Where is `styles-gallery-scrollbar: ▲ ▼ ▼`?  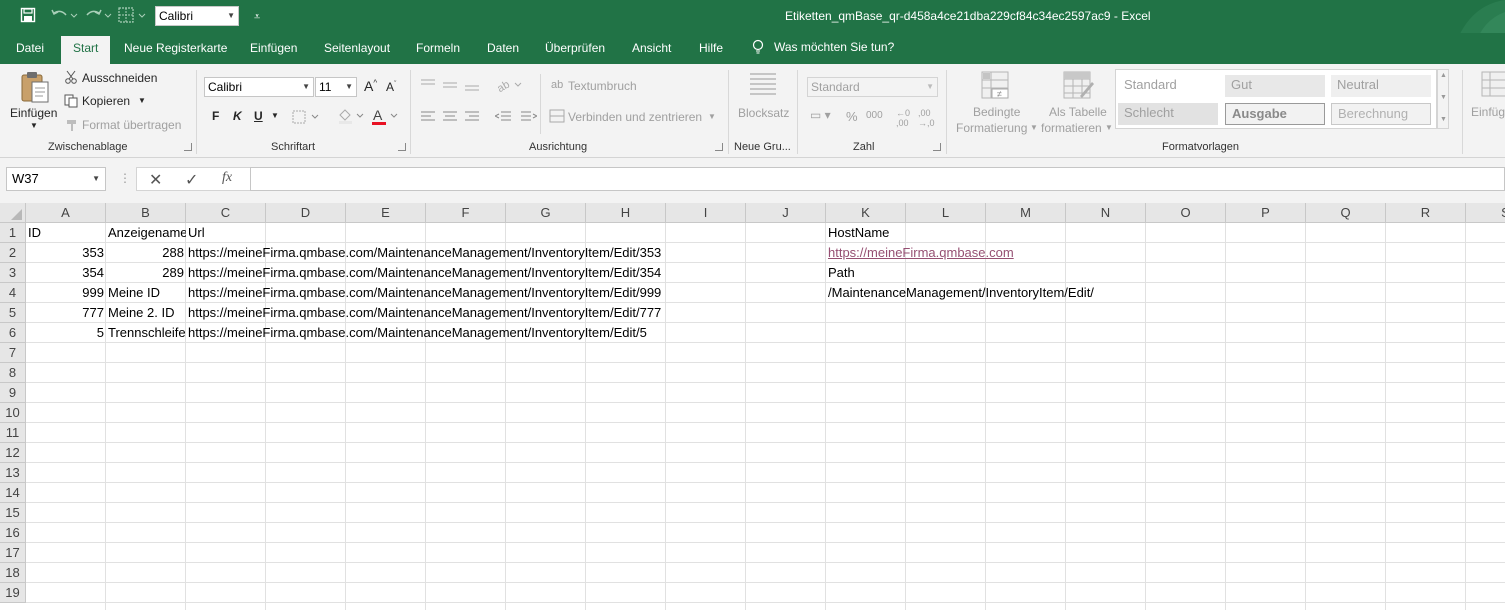
styles-gallery-scrollbar: ▲ ▼ ▼ is located at coordinates (1443, 99).